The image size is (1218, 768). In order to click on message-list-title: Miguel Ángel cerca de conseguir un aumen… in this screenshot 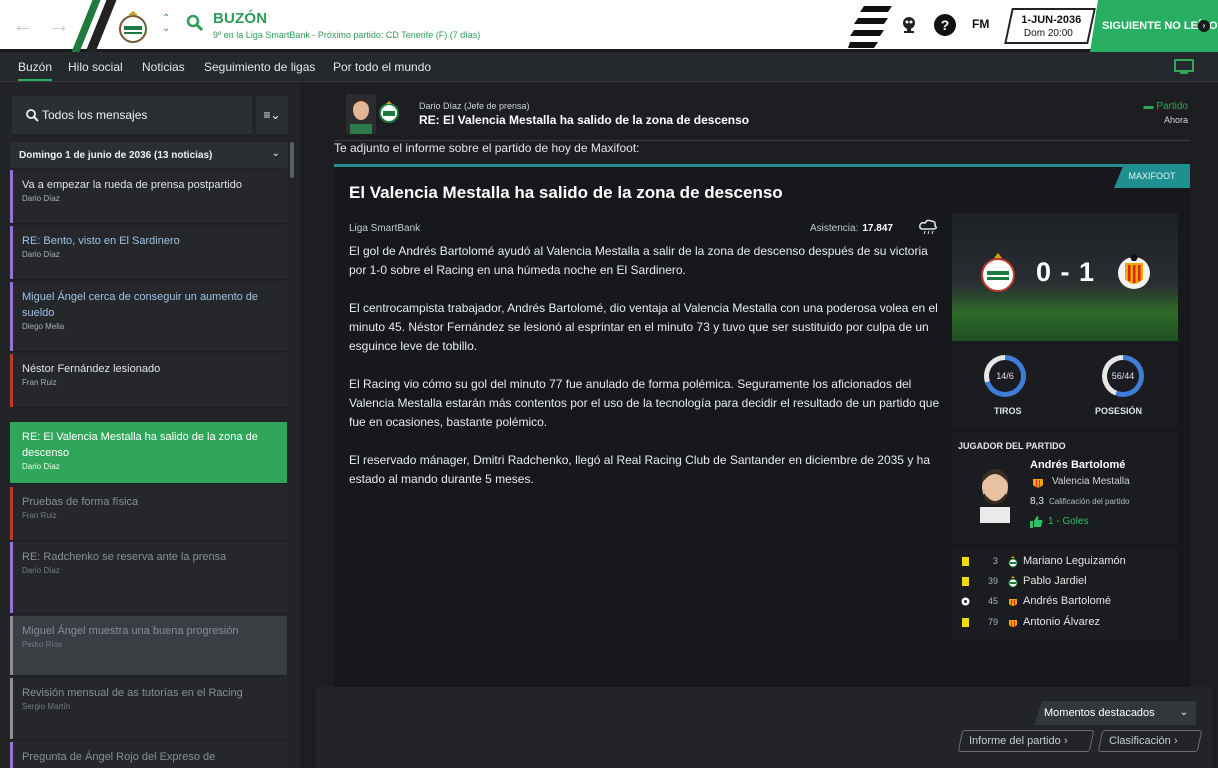, I will do `click(140, 305)`.